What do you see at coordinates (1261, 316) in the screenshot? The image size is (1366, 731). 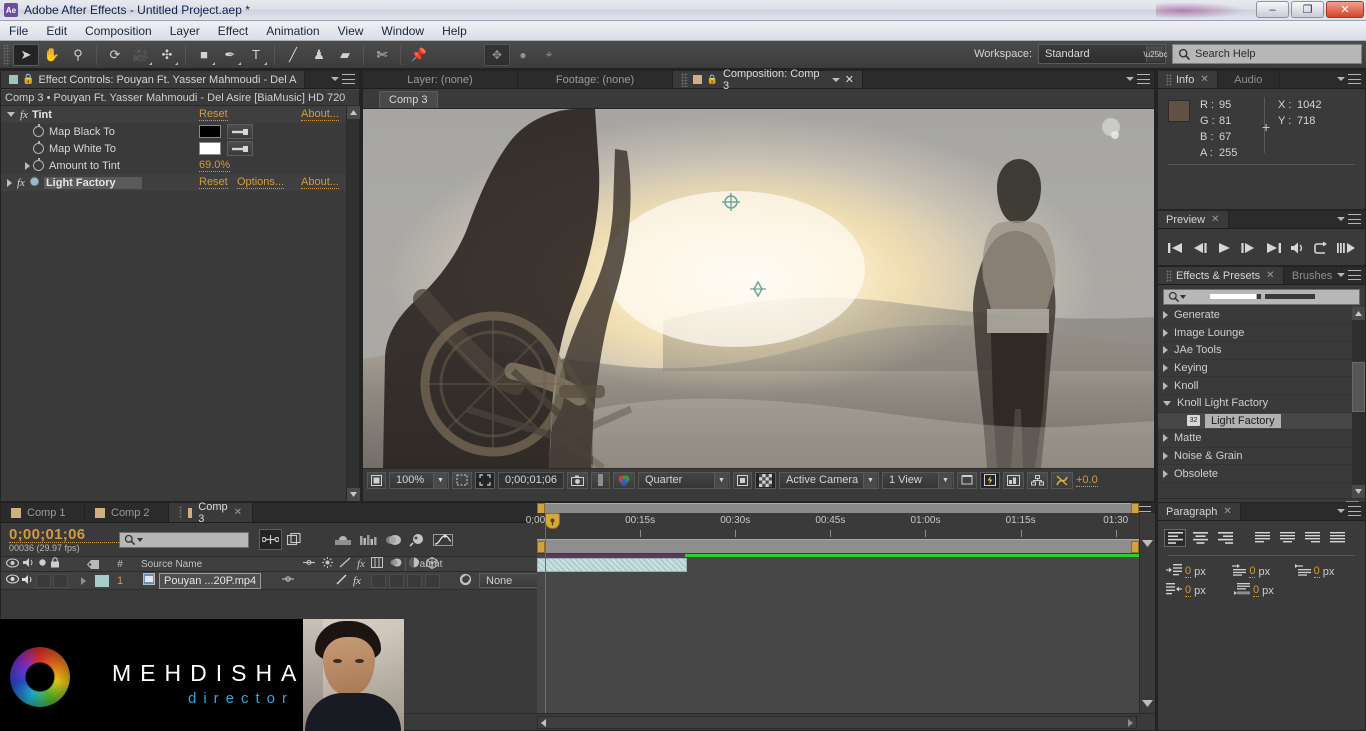 I see `list-item: Generate` at bounding box center [1261, 316].